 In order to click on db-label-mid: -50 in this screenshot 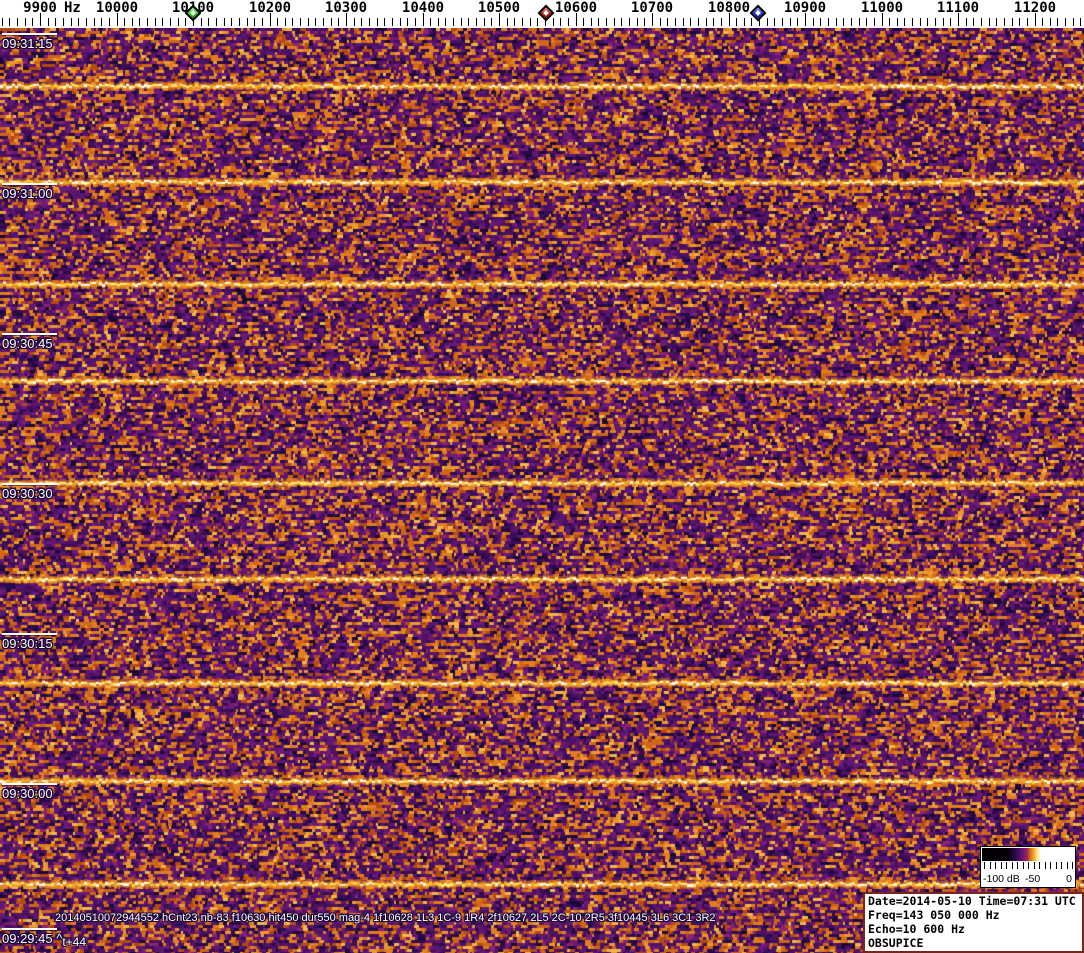, I will do `click(1033, 879)`.